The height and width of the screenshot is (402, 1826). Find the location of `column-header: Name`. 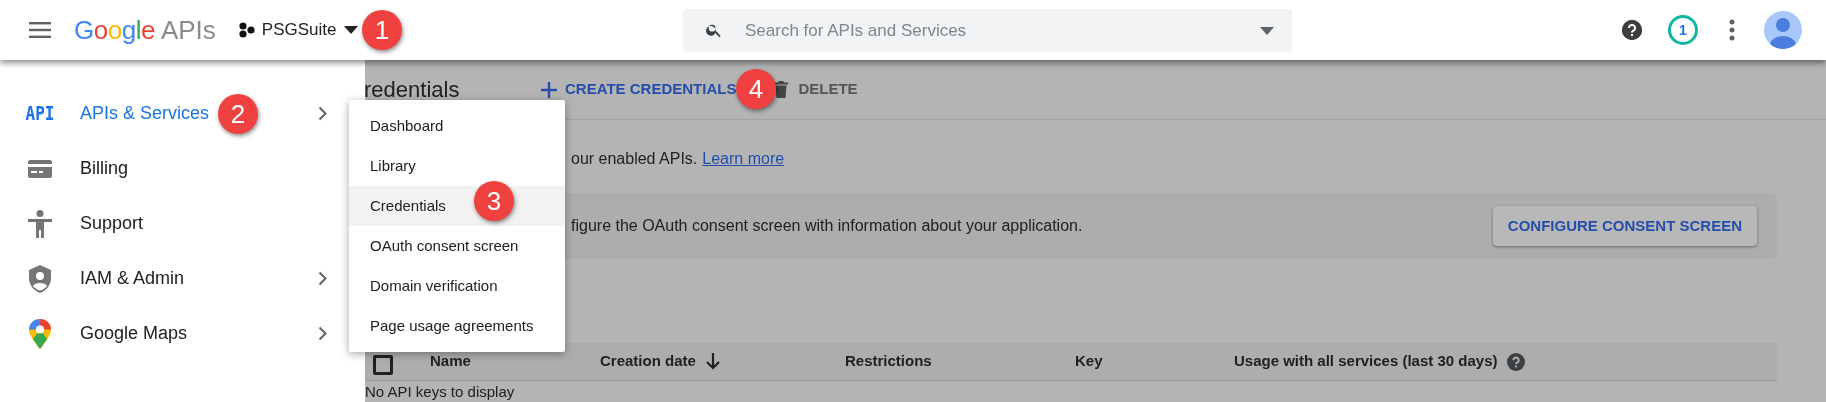

column-header: Name is located at coordinates (450, 361).